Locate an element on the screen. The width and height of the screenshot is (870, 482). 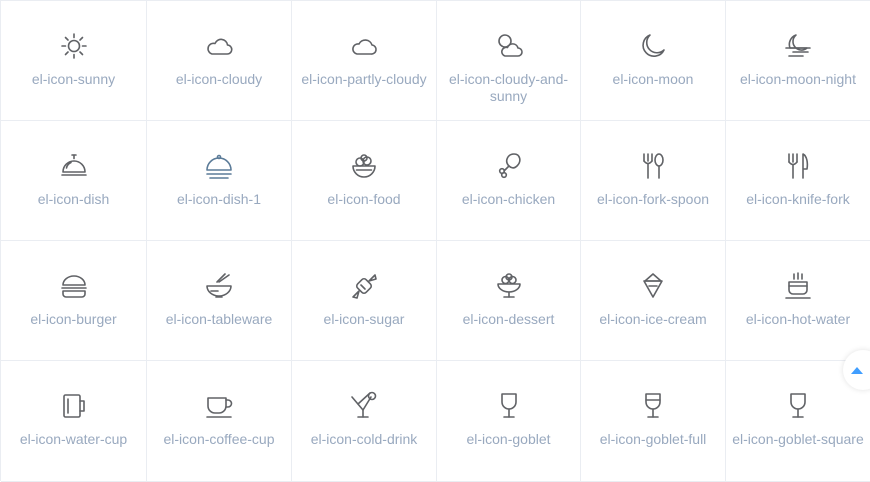
icon-label: el-icon-moon-night is located at coordinates (798, 79).